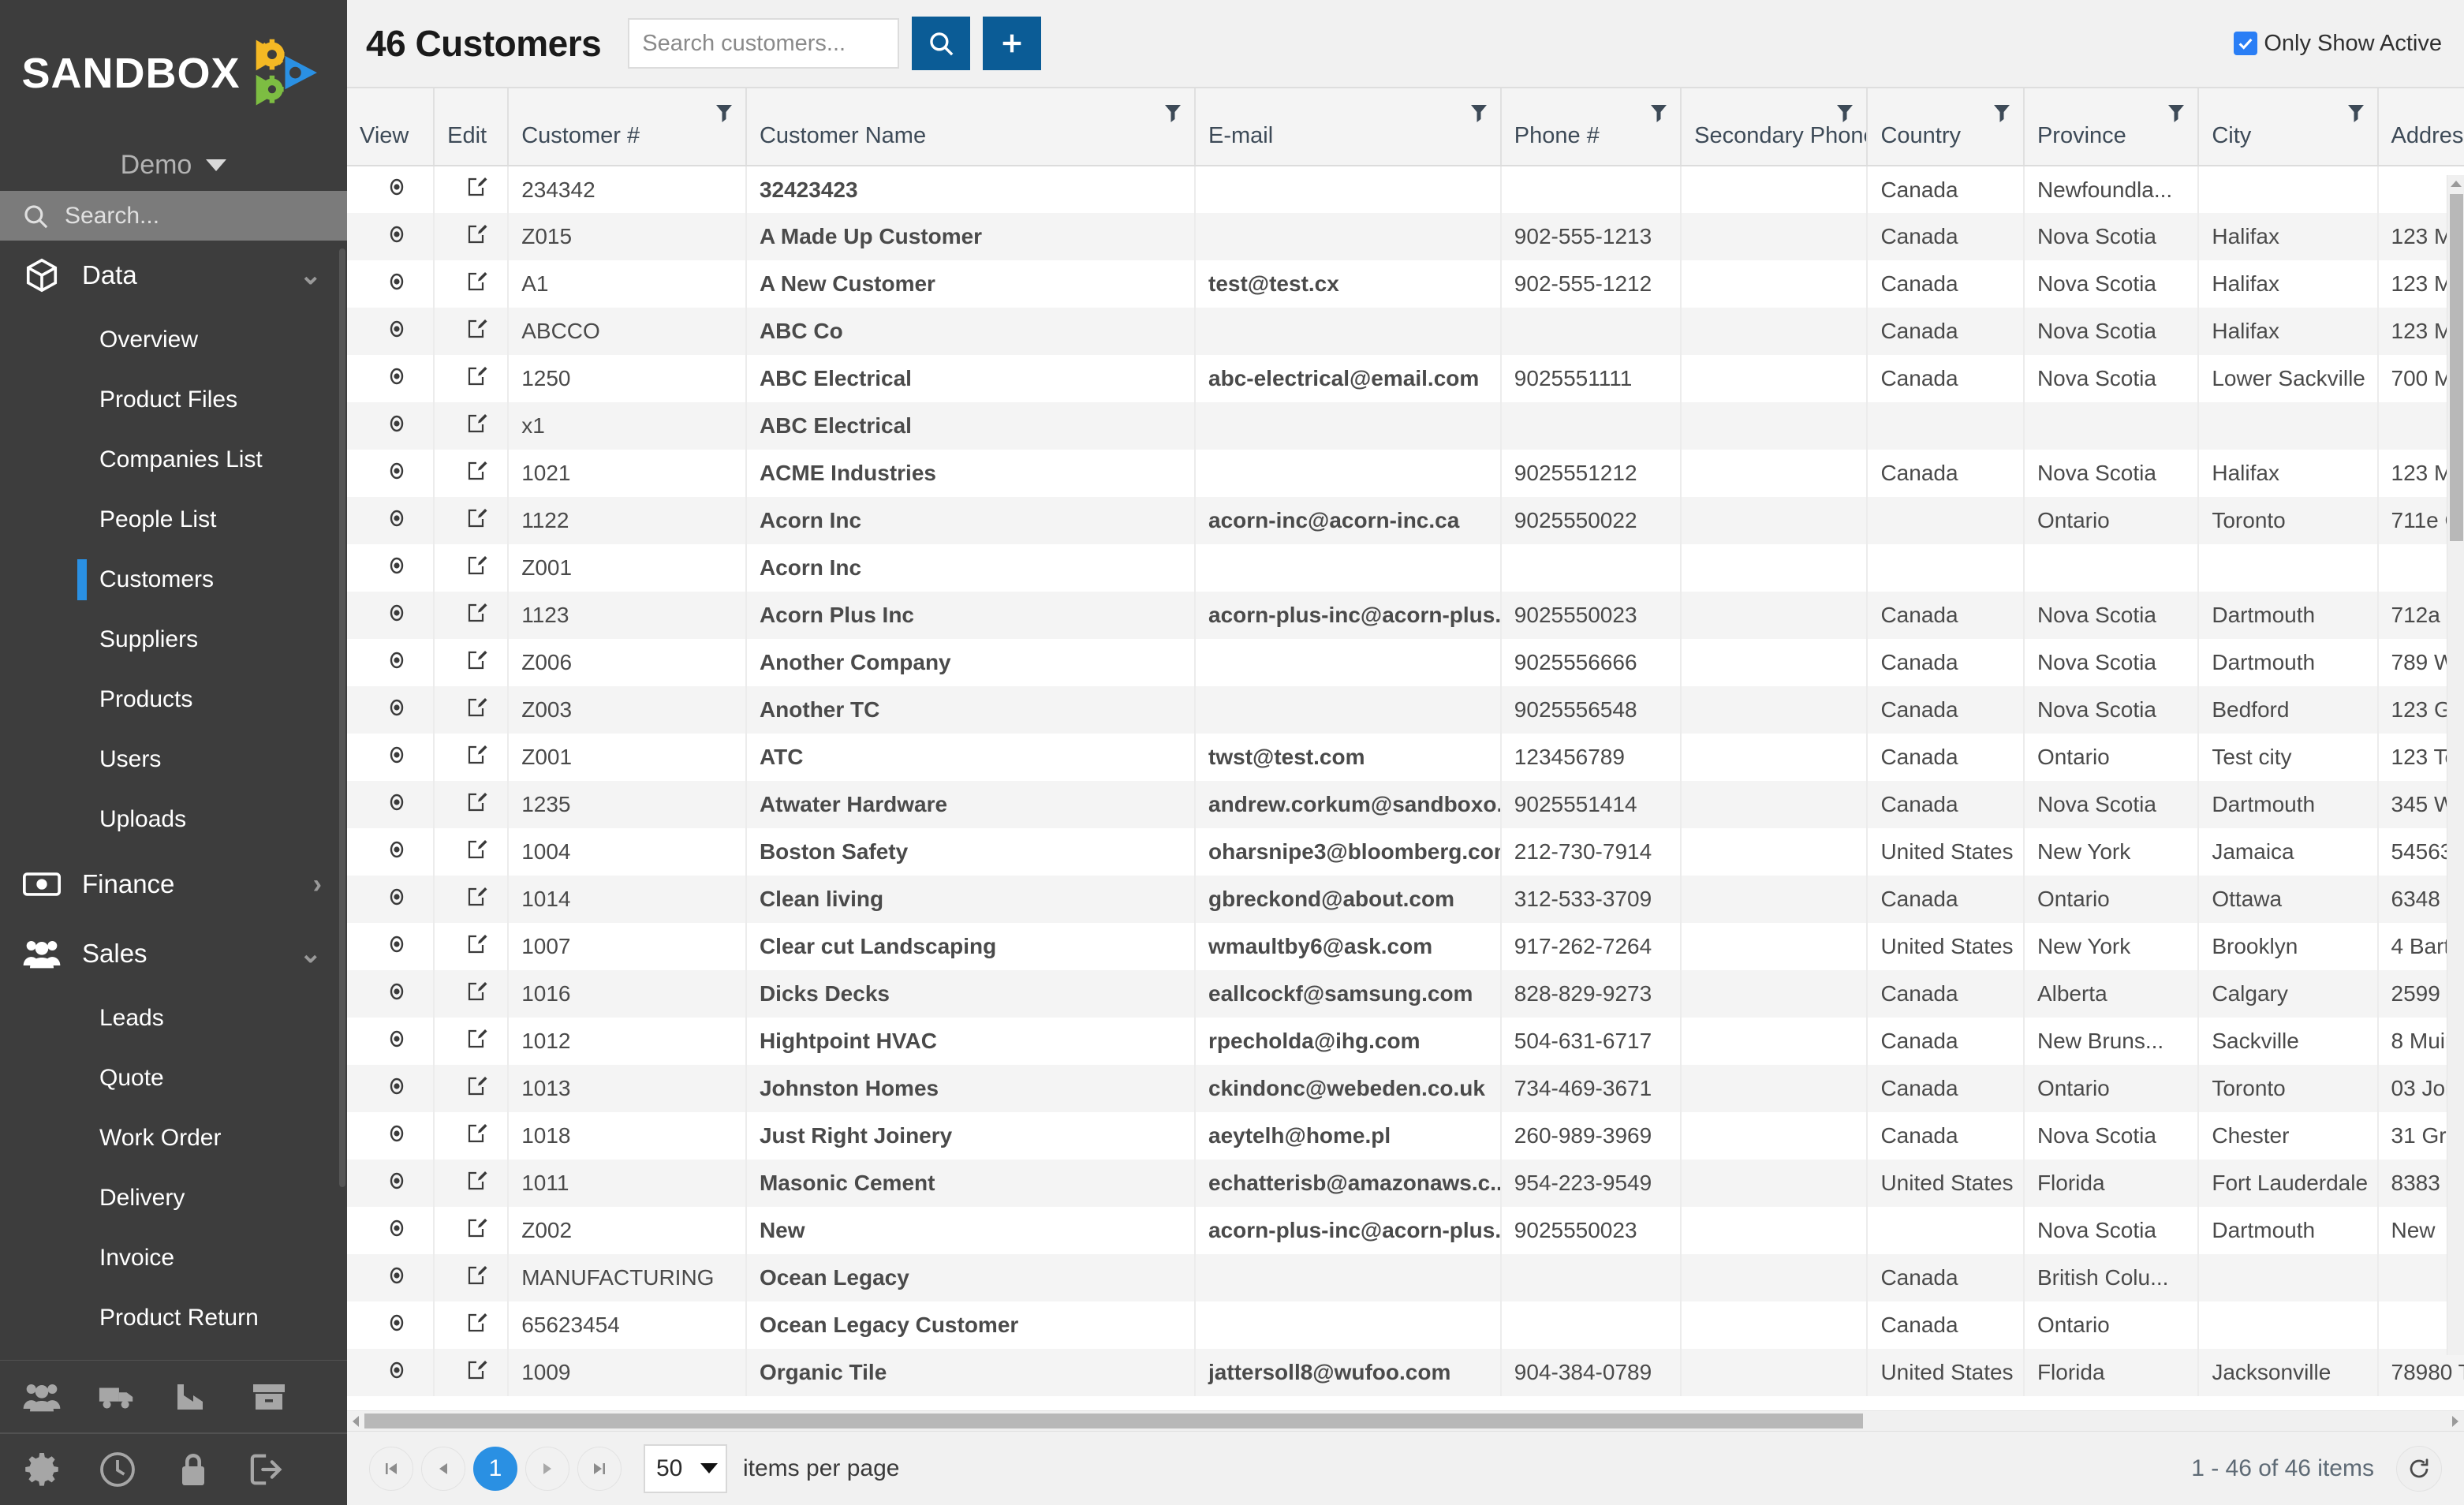 The width and height of the screenshot is (2464, 1505). What do you see at coordinates (971, 1372) in the screenshot?
I see `cell-cust_name: Organic Tile` at bounding box center [971, 1372].